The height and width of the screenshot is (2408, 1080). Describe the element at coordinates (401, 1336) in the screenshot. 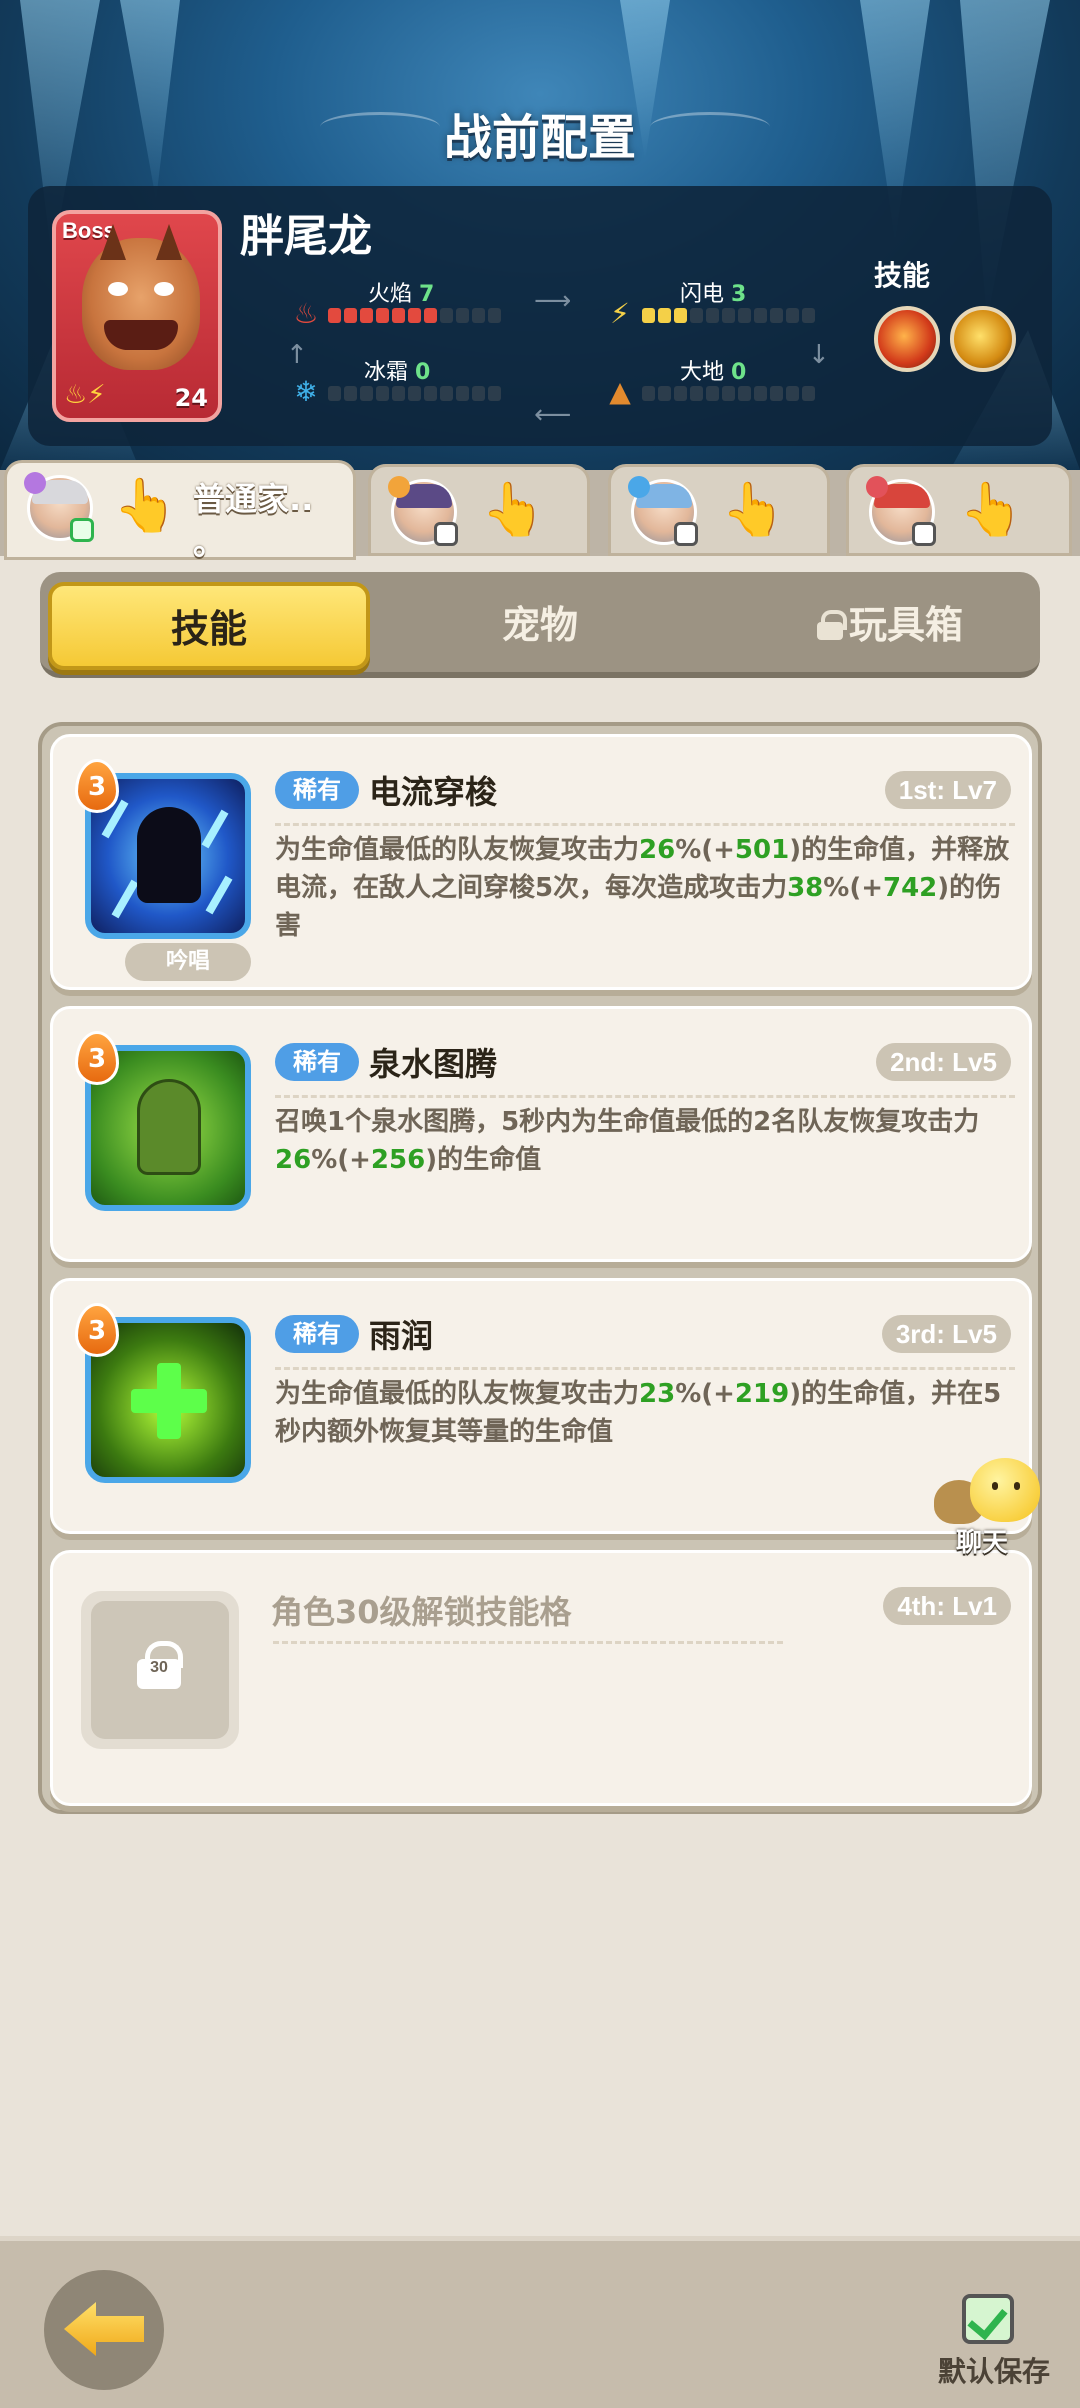

I see `skill-name: 雨润` at that location.